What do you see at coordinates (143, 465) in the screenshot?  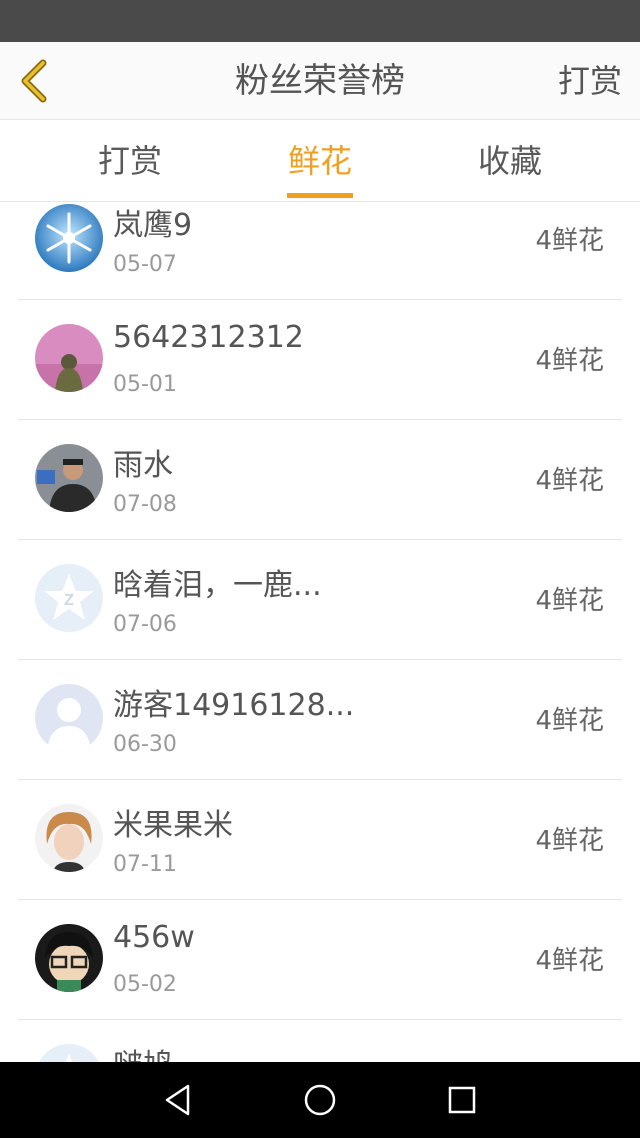 I see `user-name: 雨水` at bounding box center [143, 465].